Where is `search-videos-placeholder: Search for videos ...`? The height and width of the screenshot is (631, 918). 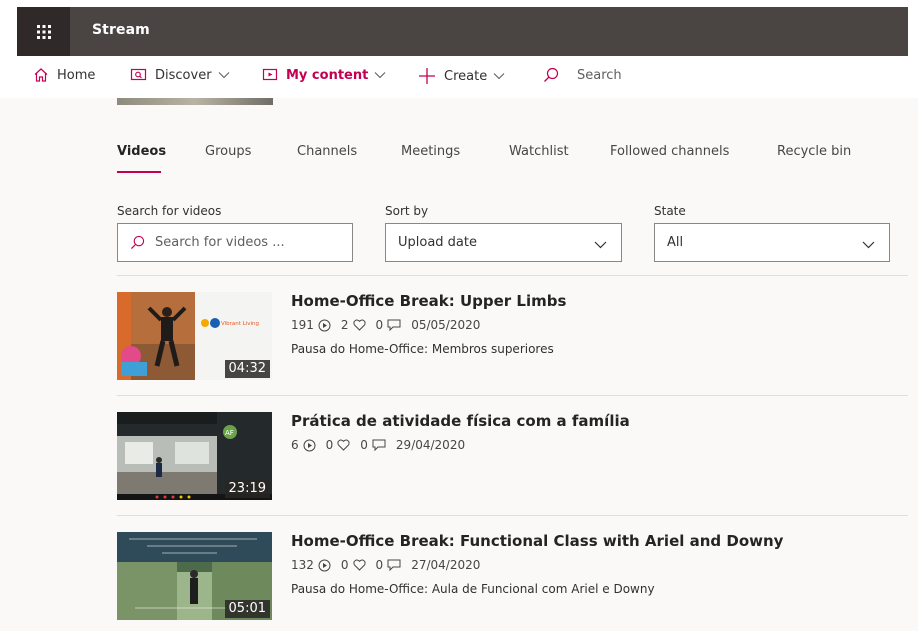 search-videos-placeholder: Search for videos ... is located at coordinates (220, 242).